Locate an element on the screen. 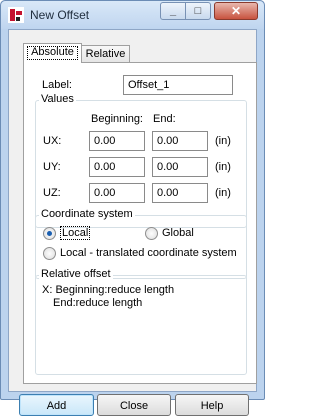 The width and height of the screenshot is (320, 416). uz-unit-label: (in) is located at coordinates (223, 193).